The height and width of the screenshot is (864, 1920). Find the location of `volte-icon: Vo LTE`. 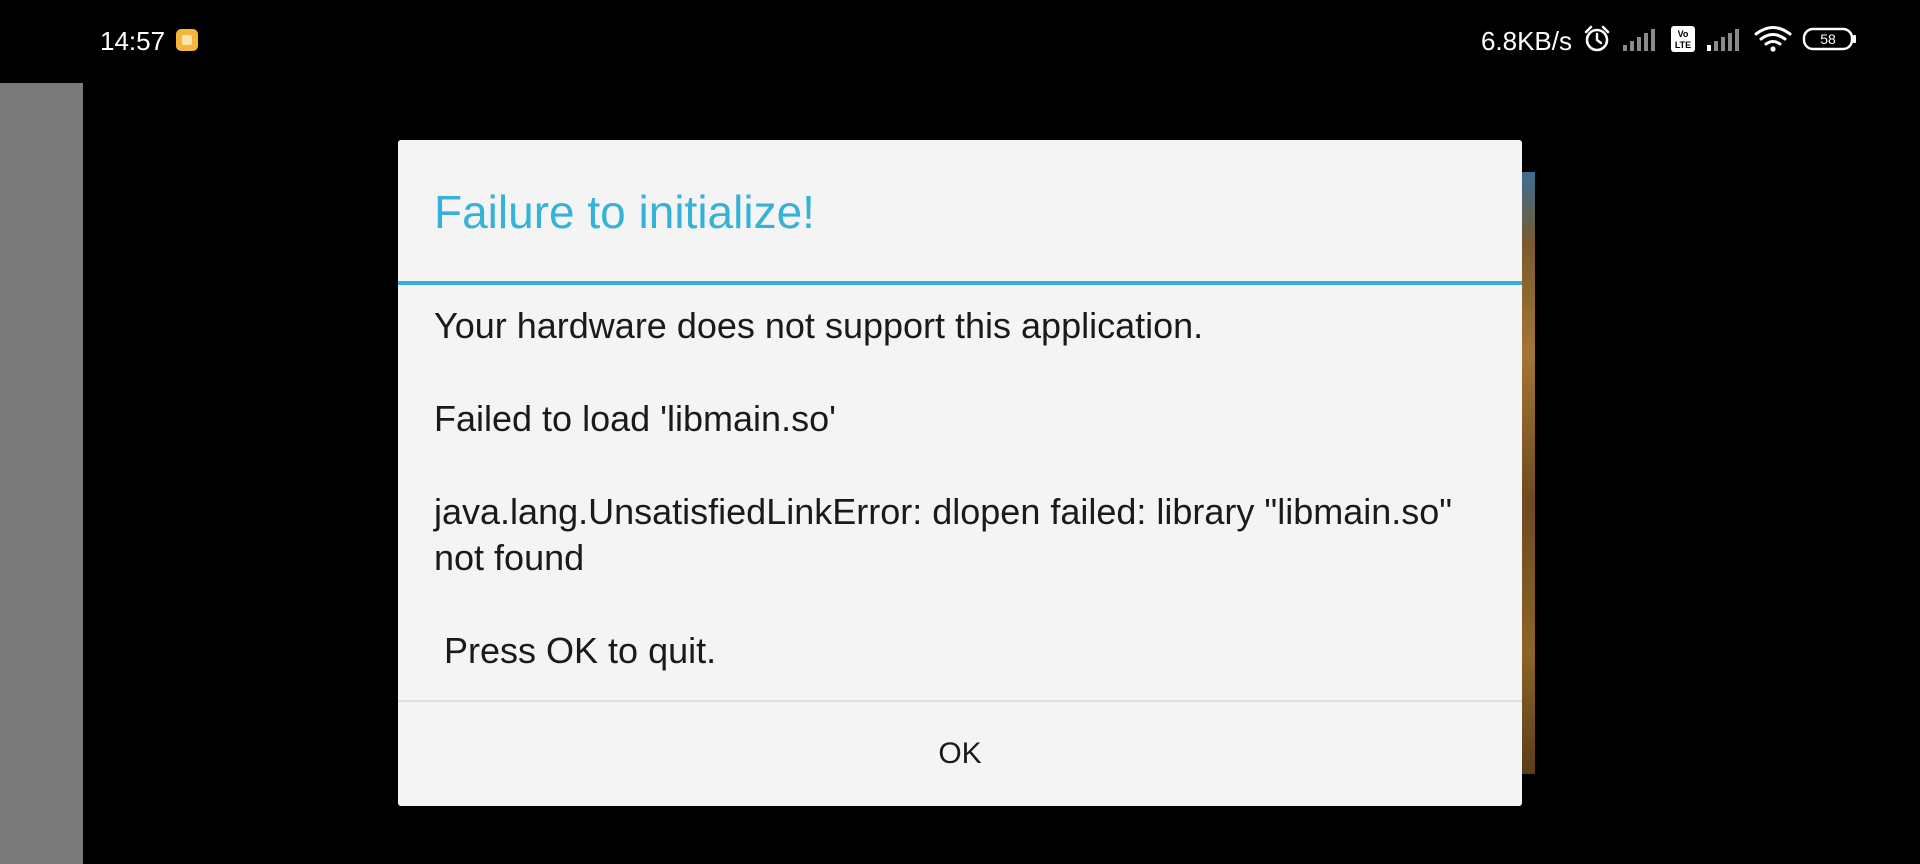

volte-icon: Vo LTE is located at coordinates (1683, 41).